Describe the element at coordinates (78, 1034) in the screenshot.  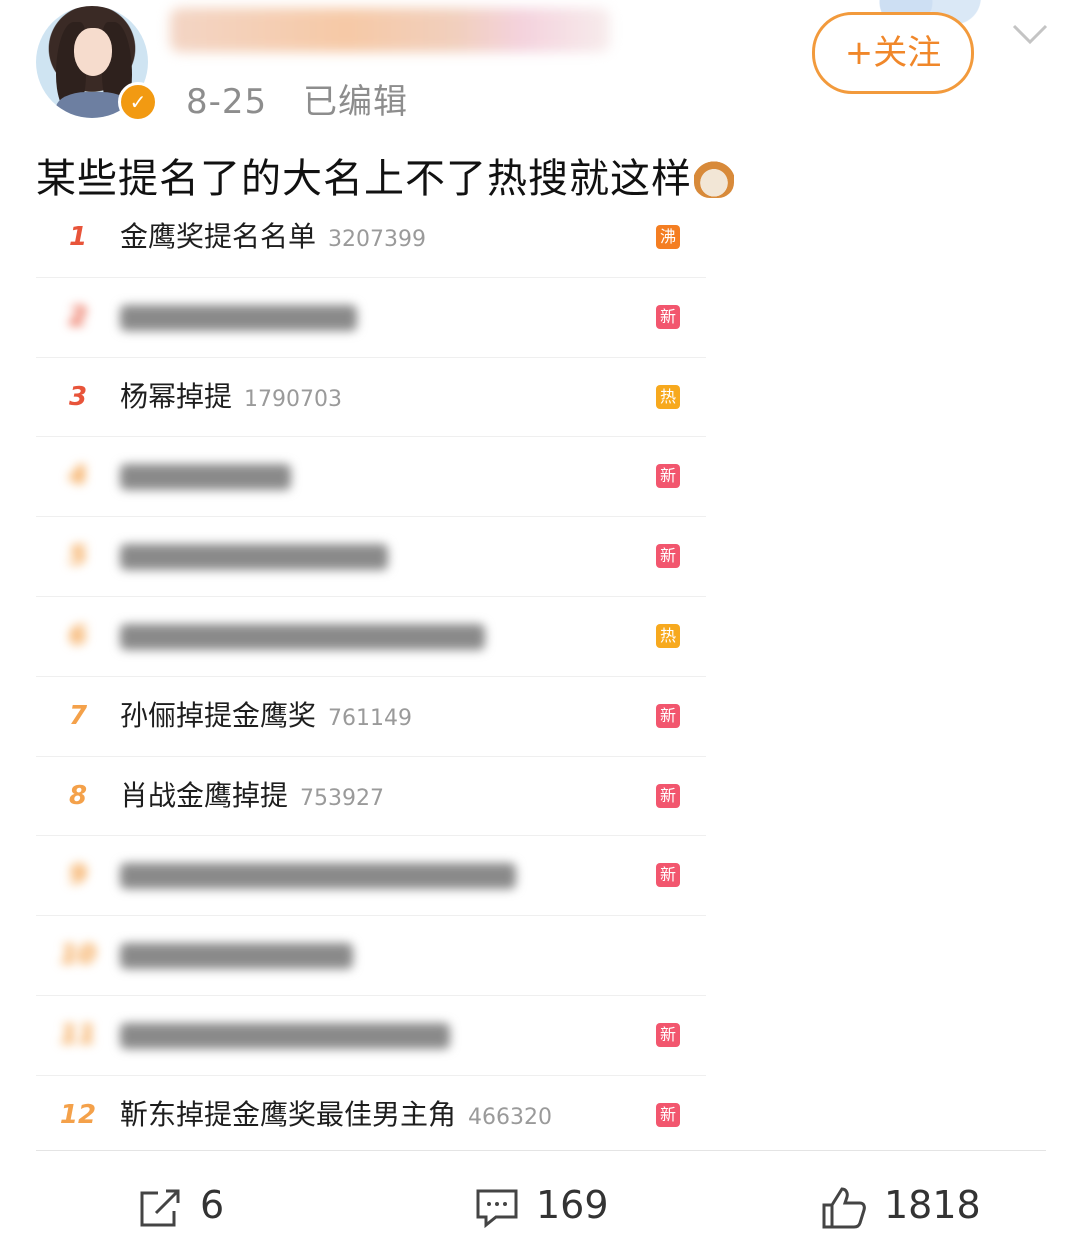
I see `hot-list-rank: 11` at that location.